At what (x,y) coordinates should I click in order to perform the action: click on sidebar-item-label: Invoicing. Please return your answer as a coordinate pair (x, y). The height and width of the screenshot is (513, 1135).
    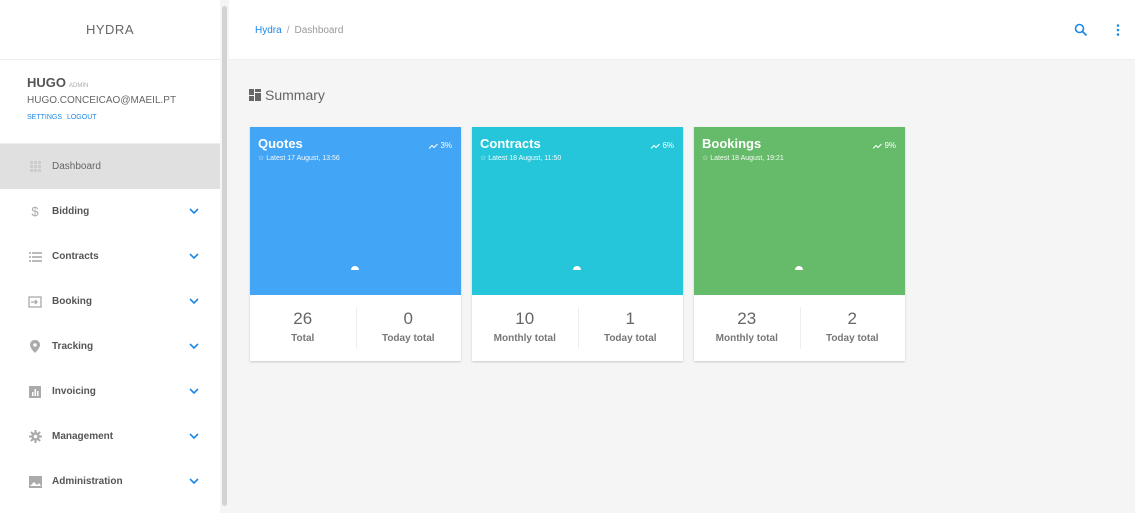
    Looking at the image, I should click on (74, 391).